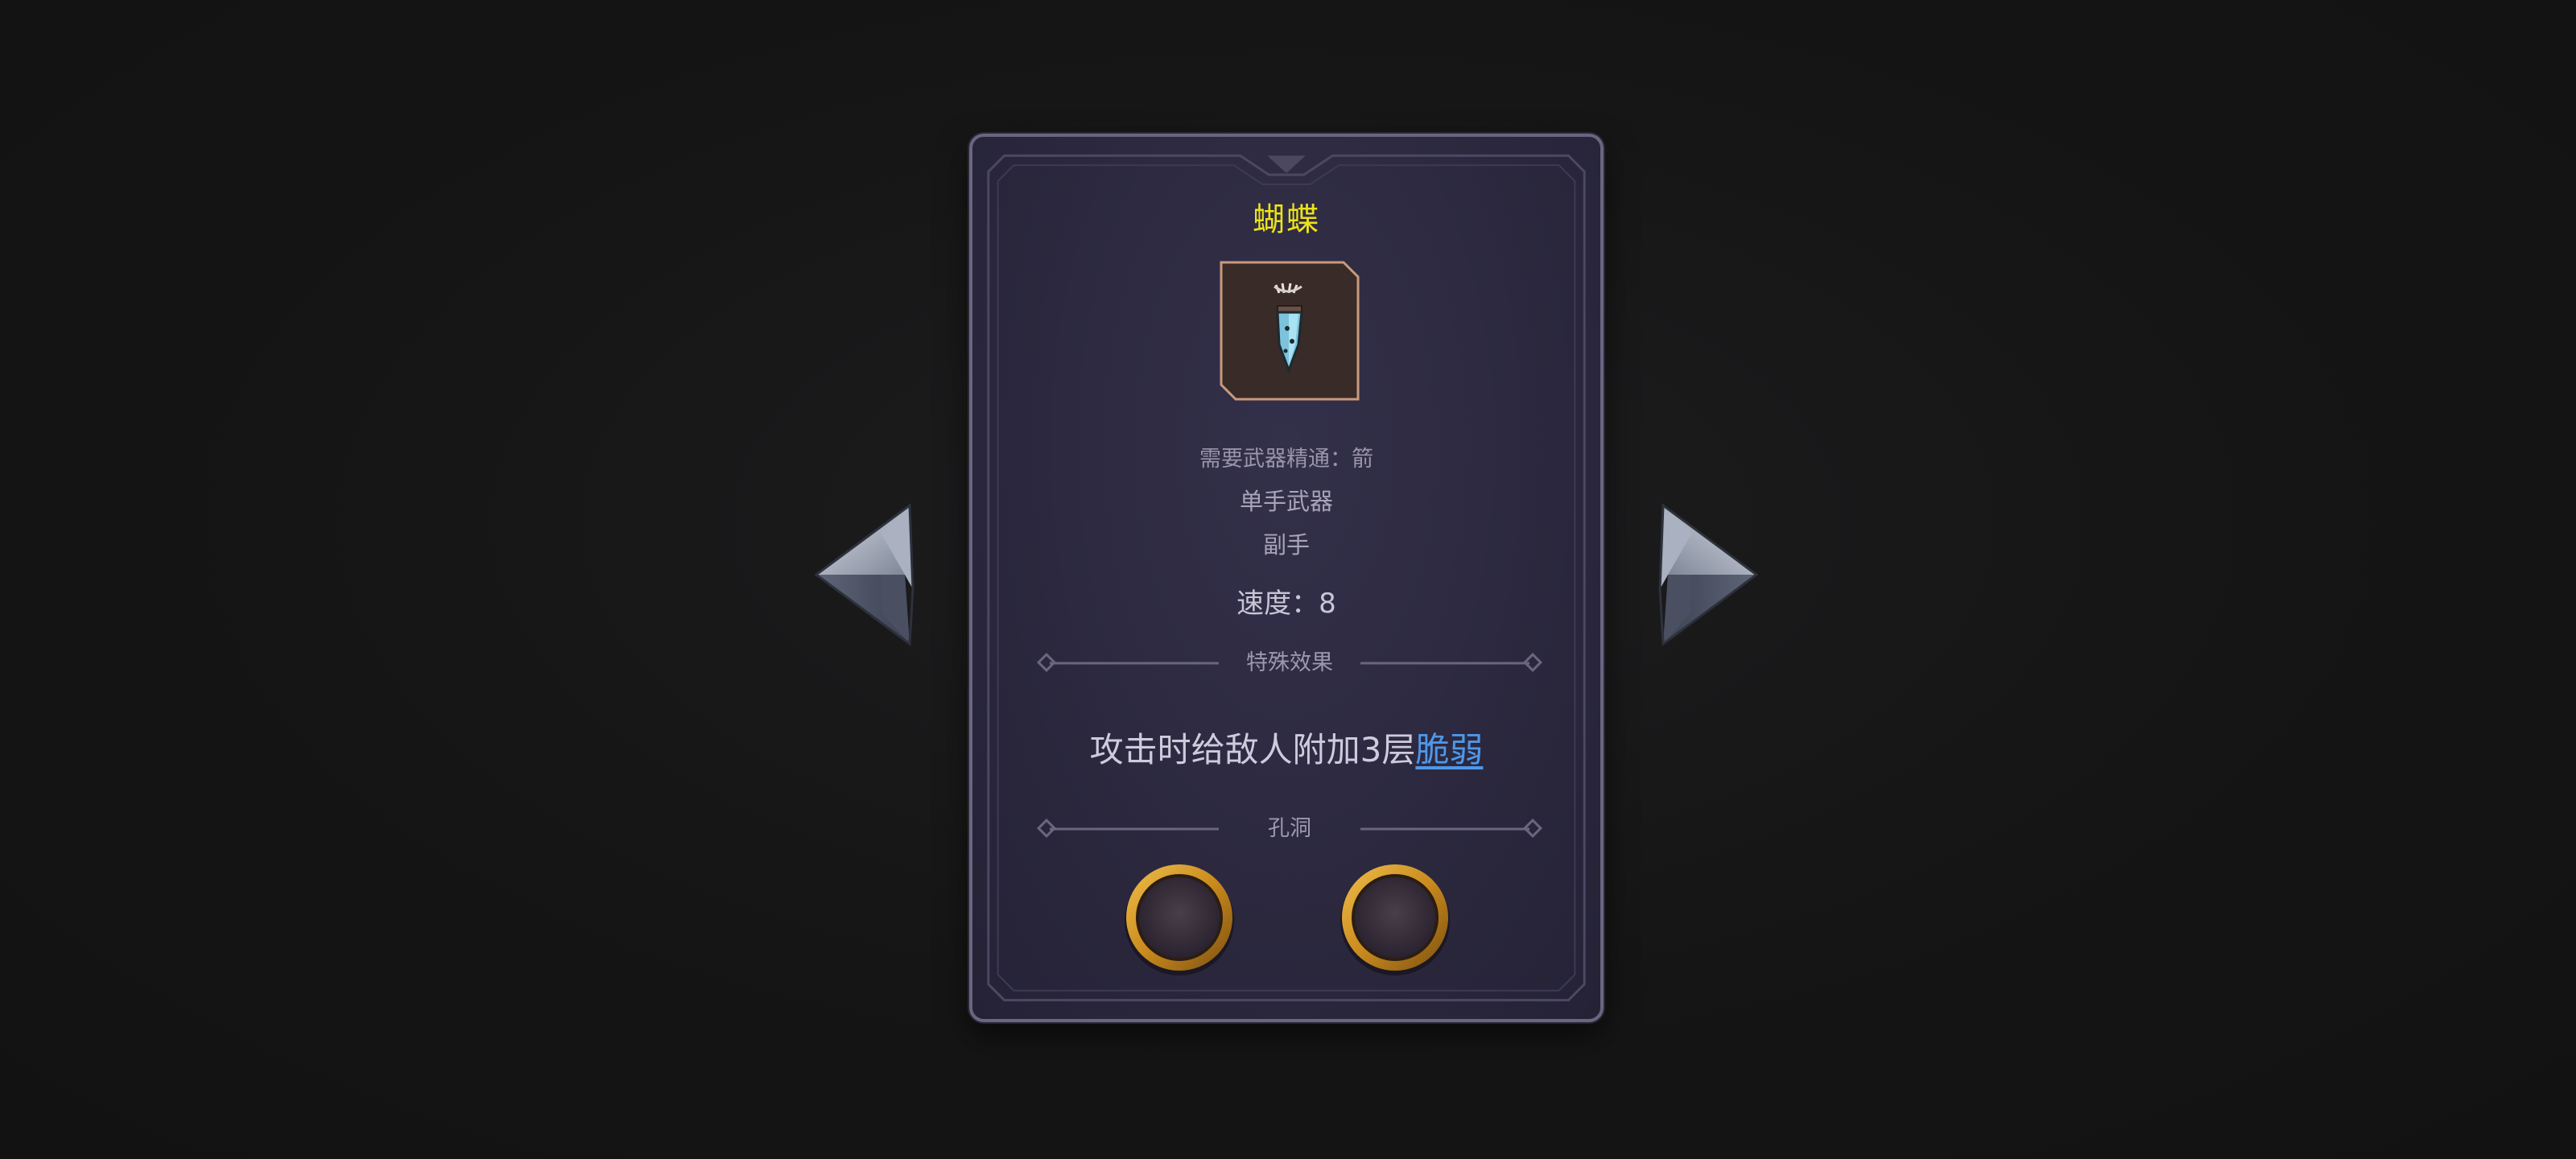 The width and height of the screenshot is (2576, 1159). Describe the element at coordinates (1286, 545) in the screenshot. I see `equip-slot: 副手` at that location.